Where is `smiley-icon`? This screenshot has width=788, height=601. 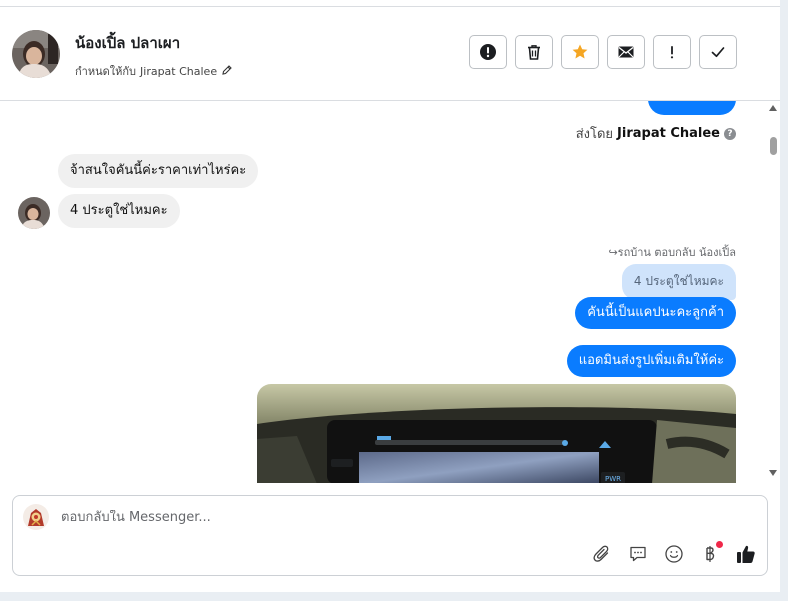
smiley-icon is located at coordinates (674, 554).